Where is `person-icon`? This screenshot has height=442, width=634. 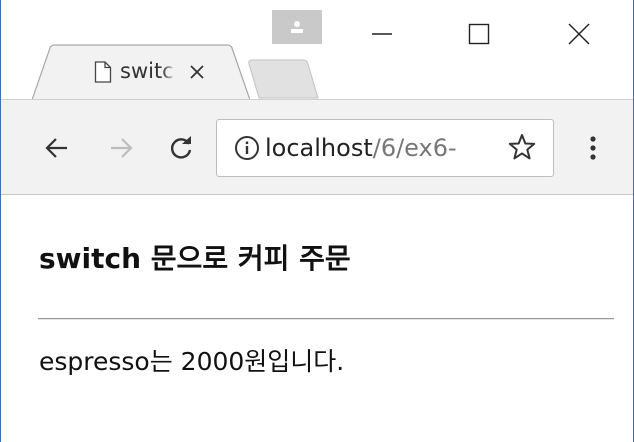 person-icon is located at coordinates (297, 27).